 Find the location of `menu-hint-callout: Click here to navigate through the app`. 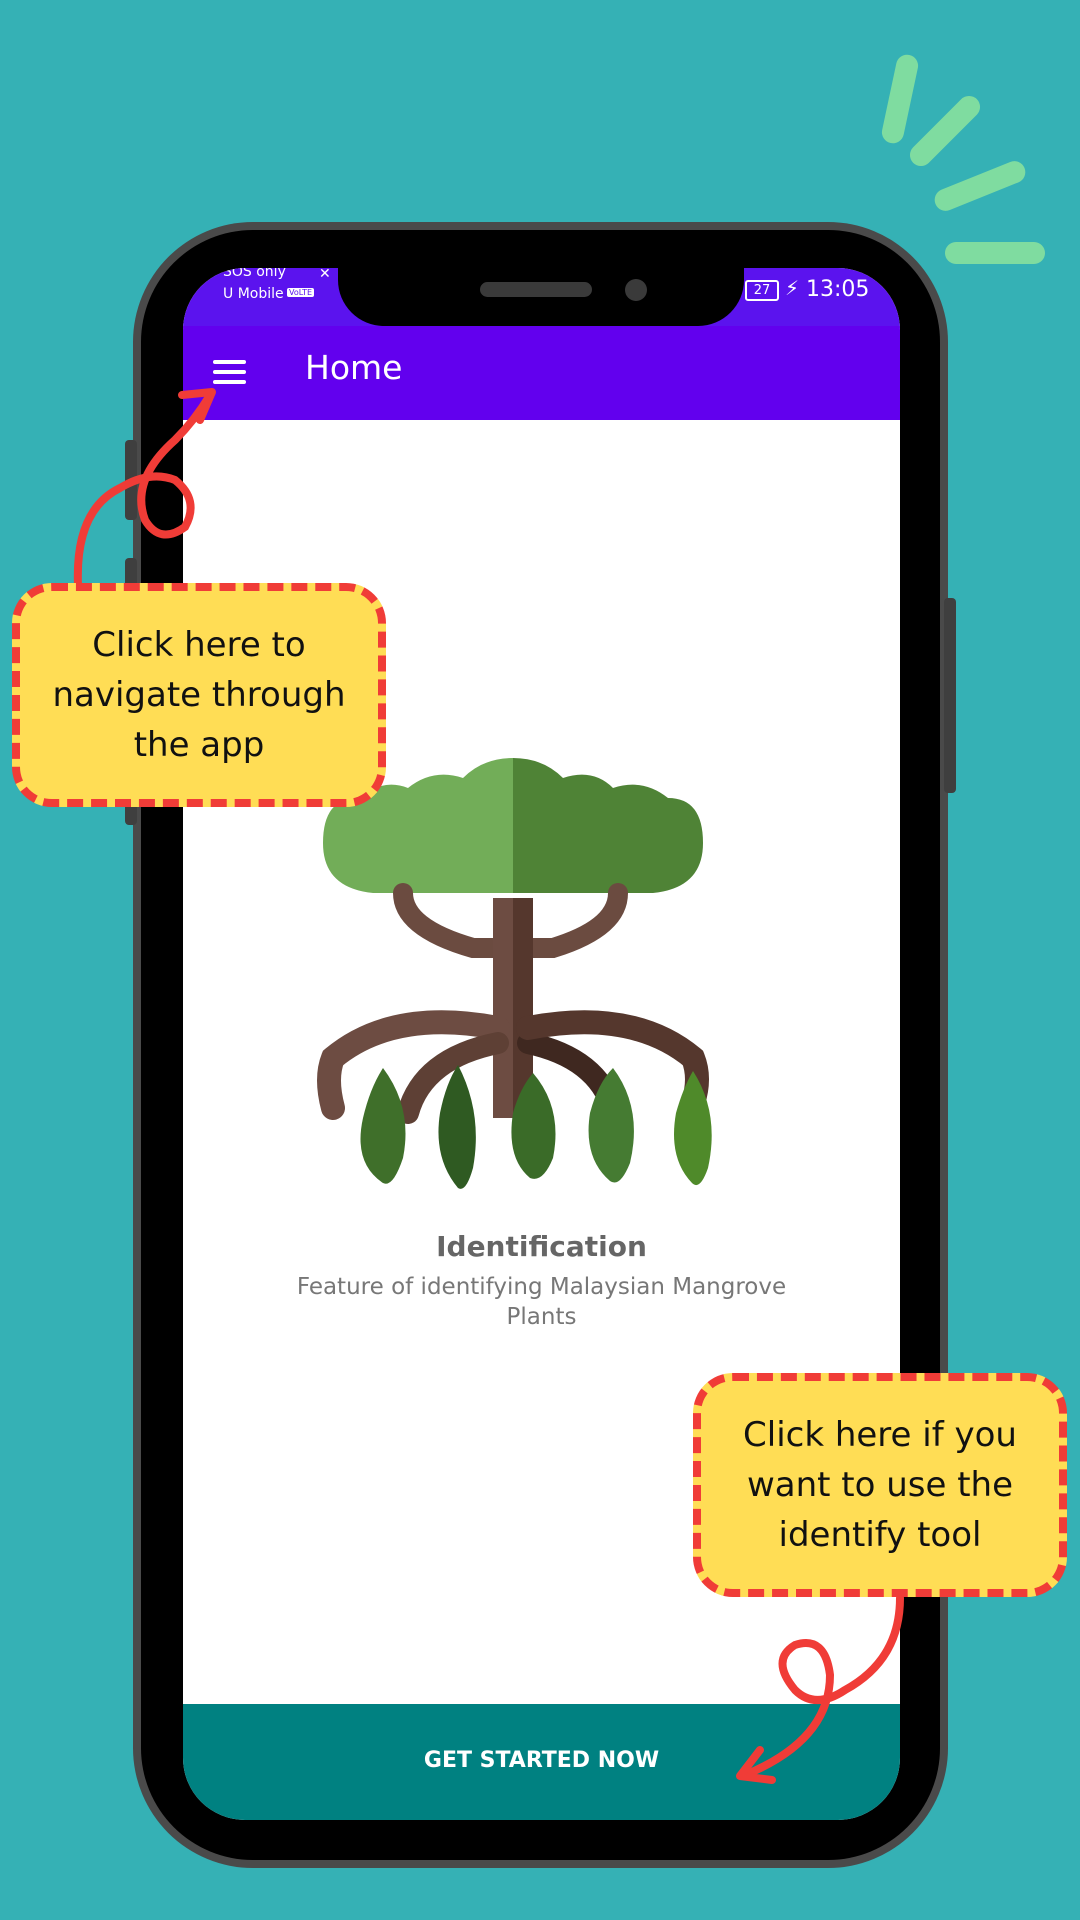

menu-hint-callout: Click here to navigate through the app is located at coordinates (199, 695).